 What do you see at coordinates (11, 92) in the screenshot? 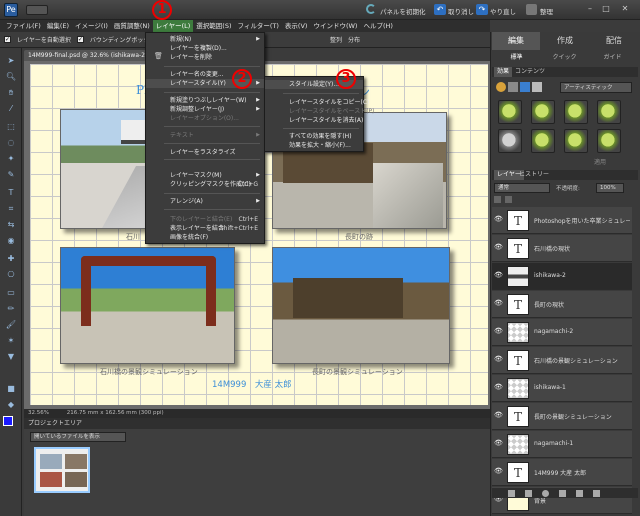
I see `hand-tool-icon: ✋︎` at bounding box center [11, 92].